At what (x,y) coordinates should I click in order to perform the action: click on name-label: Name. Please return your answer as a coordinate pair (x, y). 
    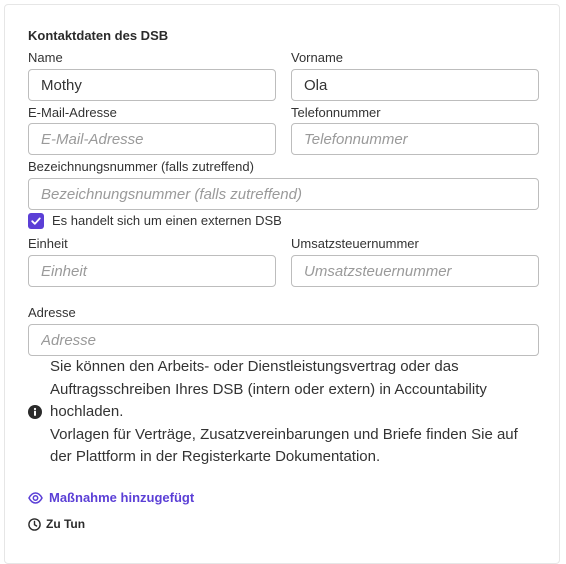
    Looking at the image, I should click on (45, 57).